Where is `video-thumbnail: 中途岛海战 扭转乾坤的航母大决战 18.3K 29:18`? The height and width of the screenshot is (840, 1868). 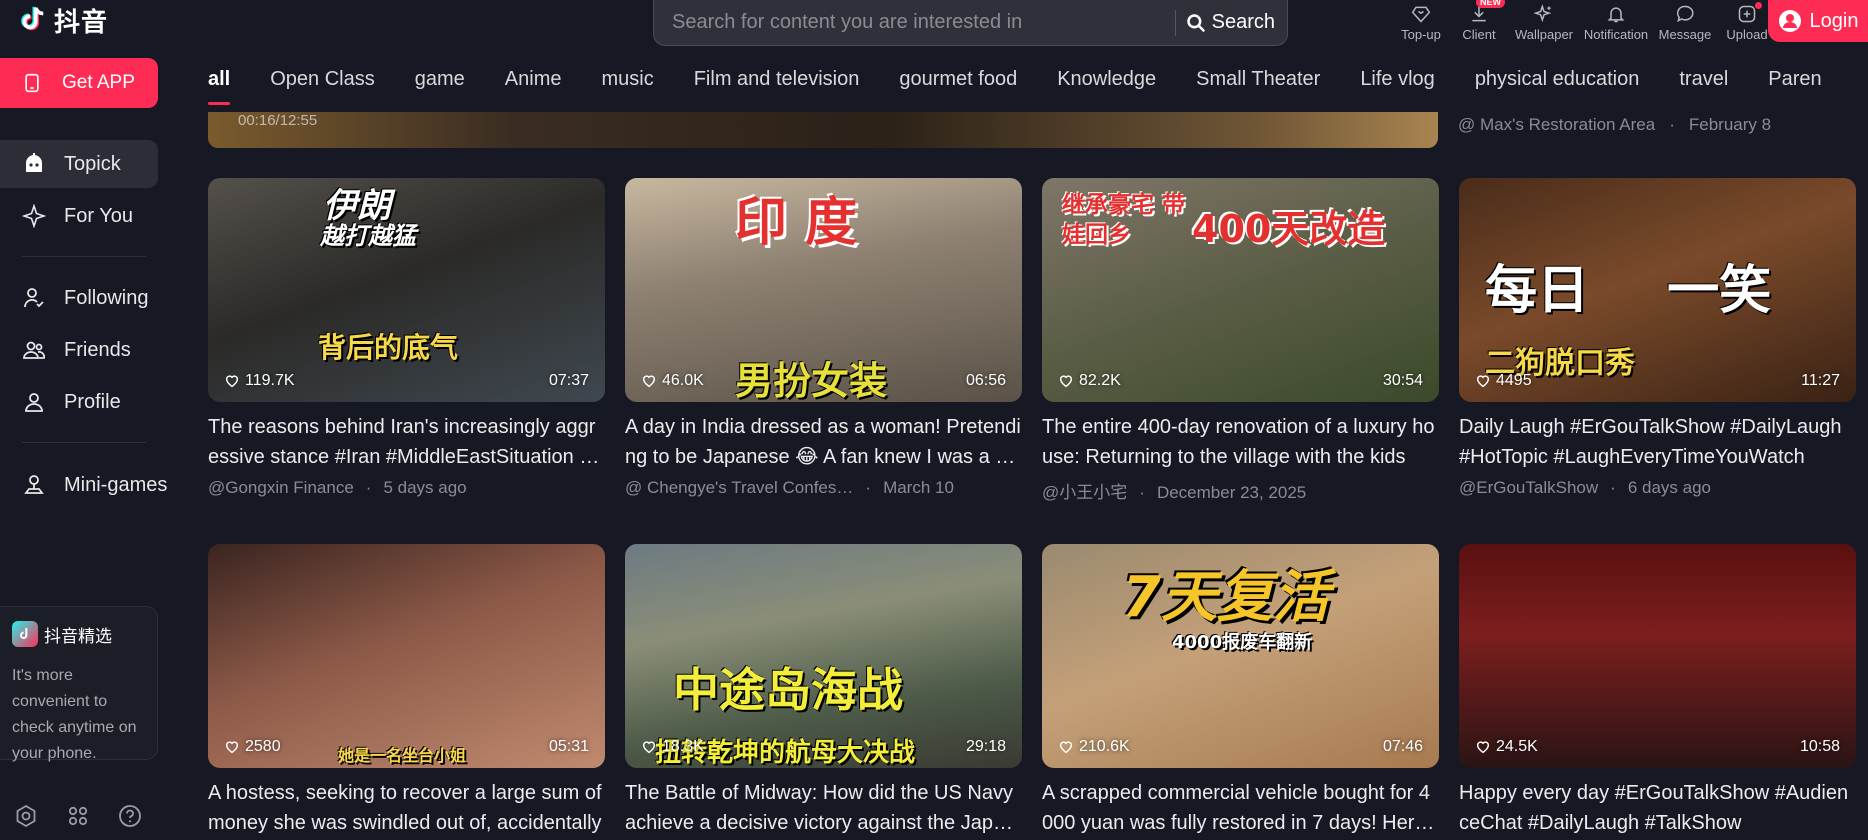
video-thumbnail: 中途岛海战 扭转乾坤的航母大决战 18.3K 29:18 is located at coordinates (823, 656).